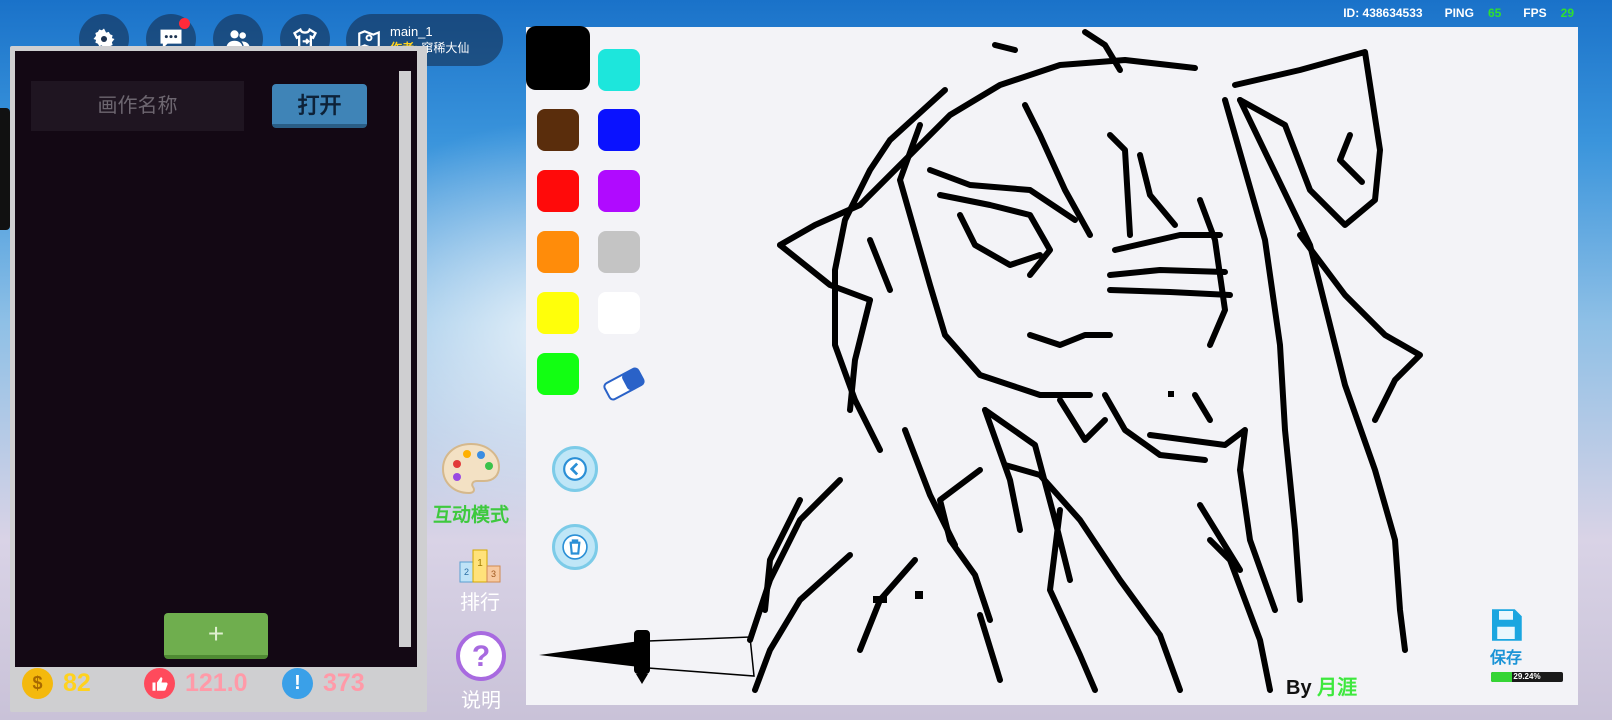 The height and width of the screenshot is (720, 1612). I want to click on open-button: 打开, so click(319, 106).